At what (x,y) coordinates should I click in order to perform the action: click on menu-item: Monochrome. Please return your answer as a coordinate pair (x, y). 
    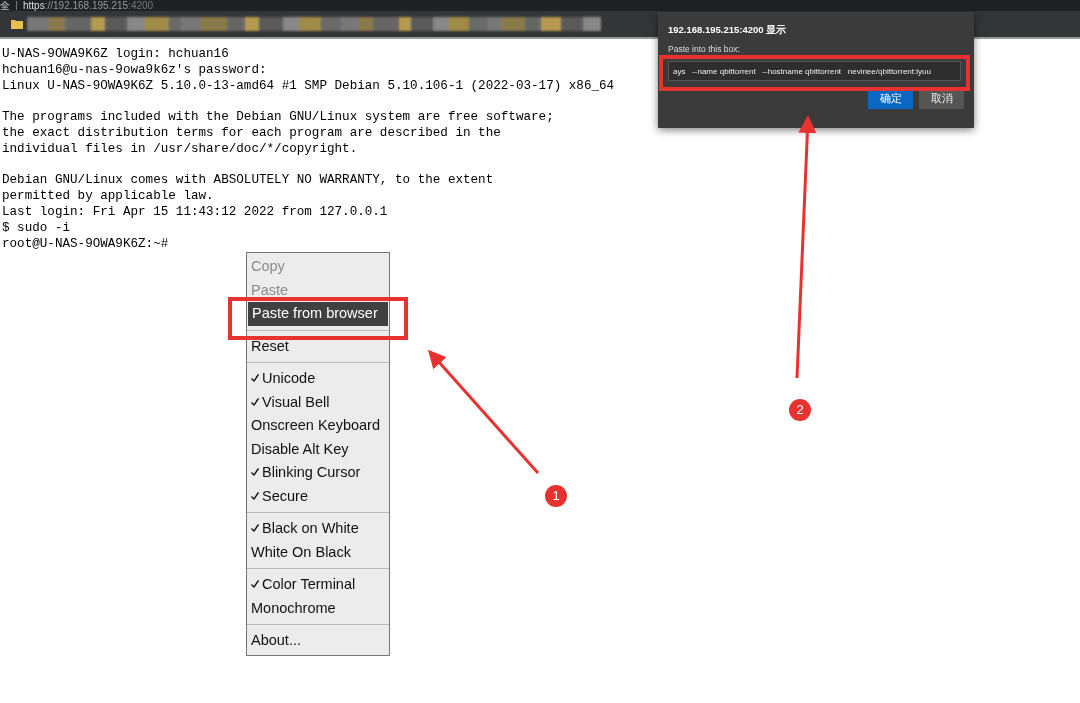
    Looking at the image, I should click on (318, 608).